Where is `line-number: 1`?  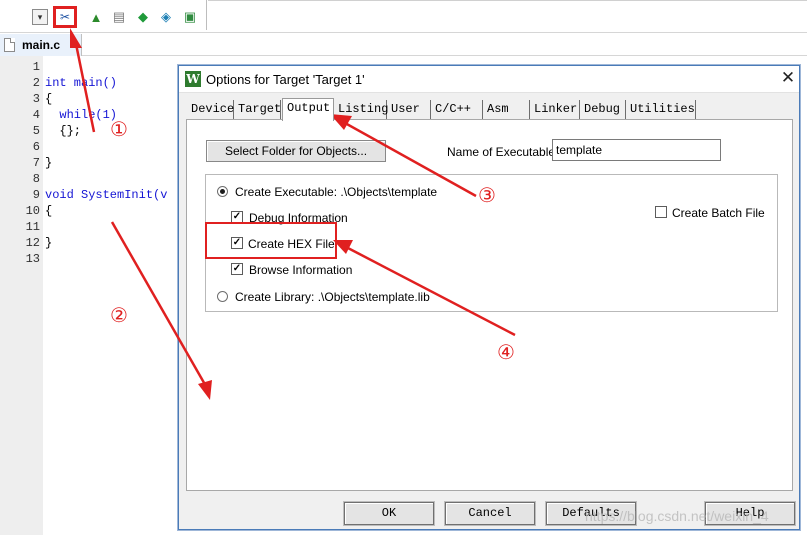
line-number: 1 is located at coordinates (36, 67).